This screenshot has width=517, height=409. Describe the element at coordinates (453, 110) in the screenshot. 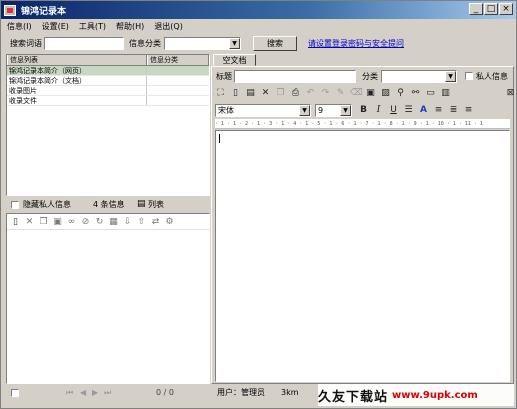

I see `align-center-icon: ≣` at that location.